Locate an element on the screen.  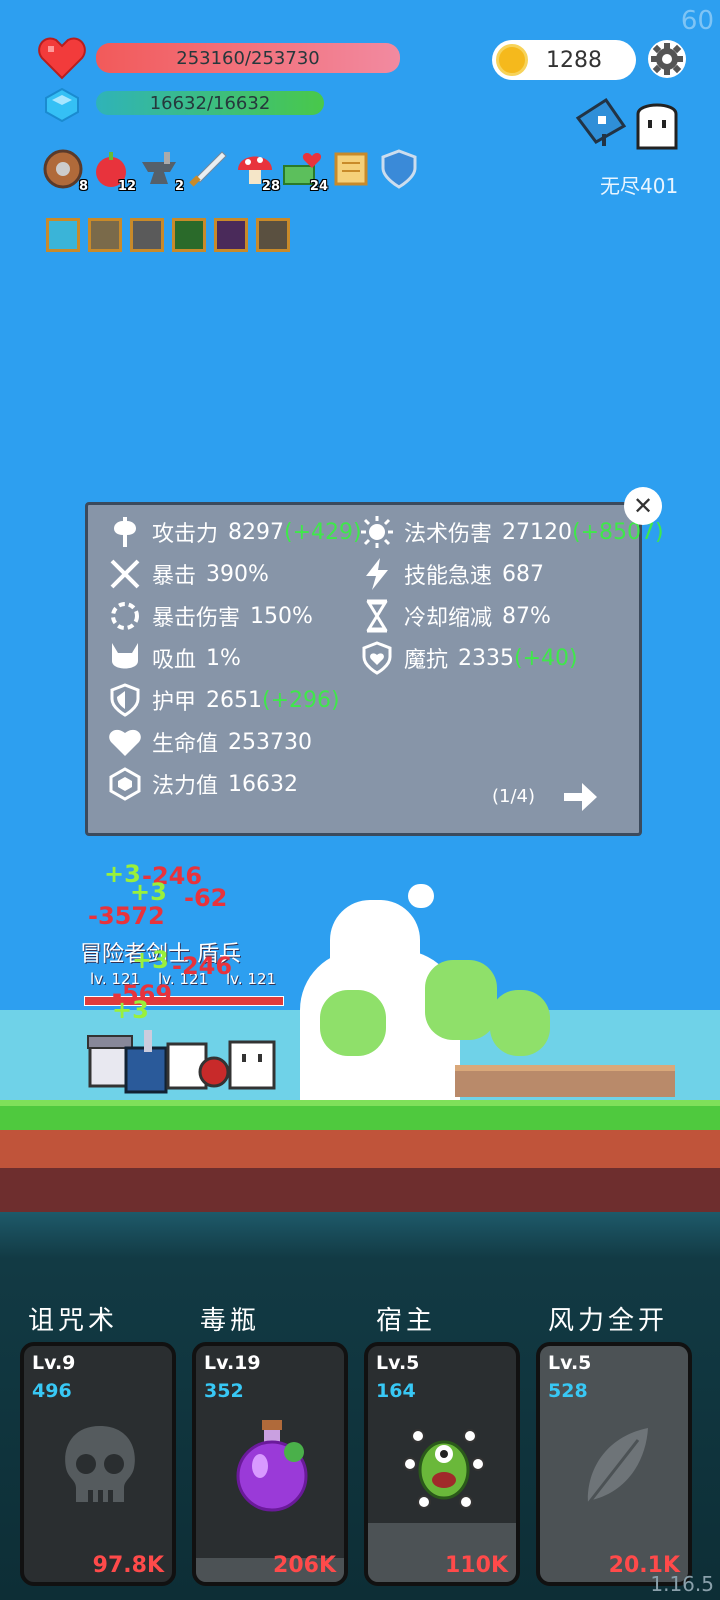
hp-bar: 253160/253730 is located at coordinates (248, 58).